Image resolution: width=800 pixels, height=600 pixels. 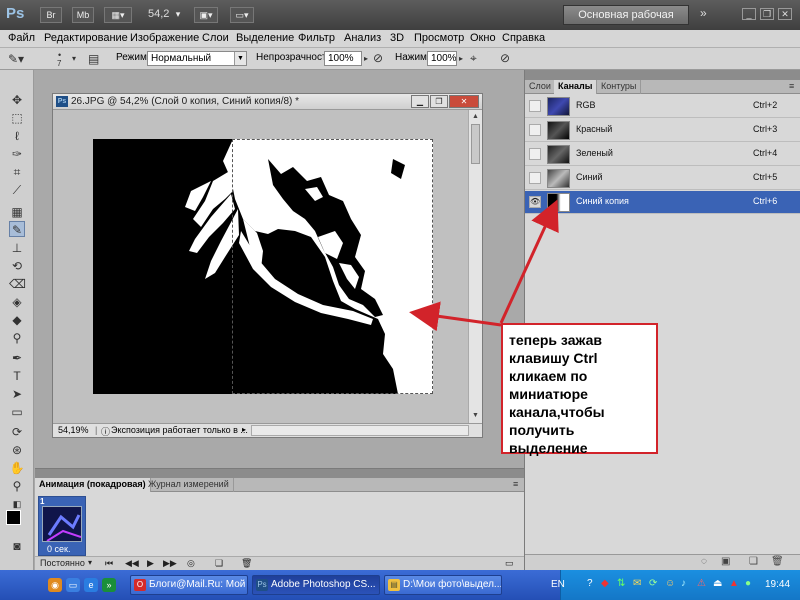 I want to click on scroll-down-icon: ▼, so click(x=475, y=415).